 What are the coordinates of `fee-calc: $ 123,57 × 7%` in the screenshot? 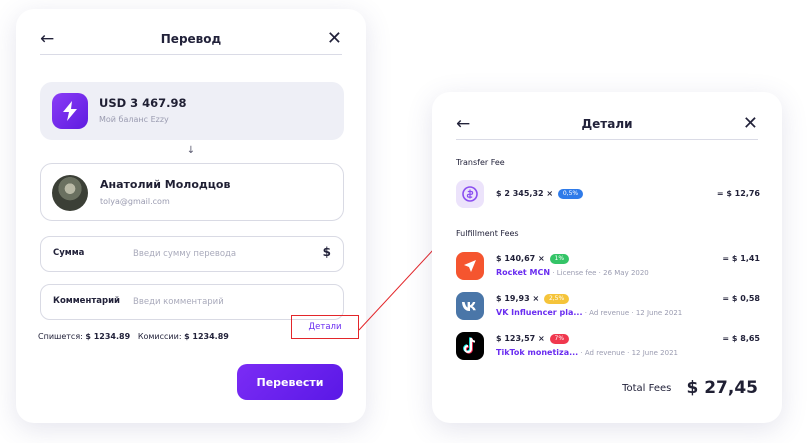 It's located at (533, 339).